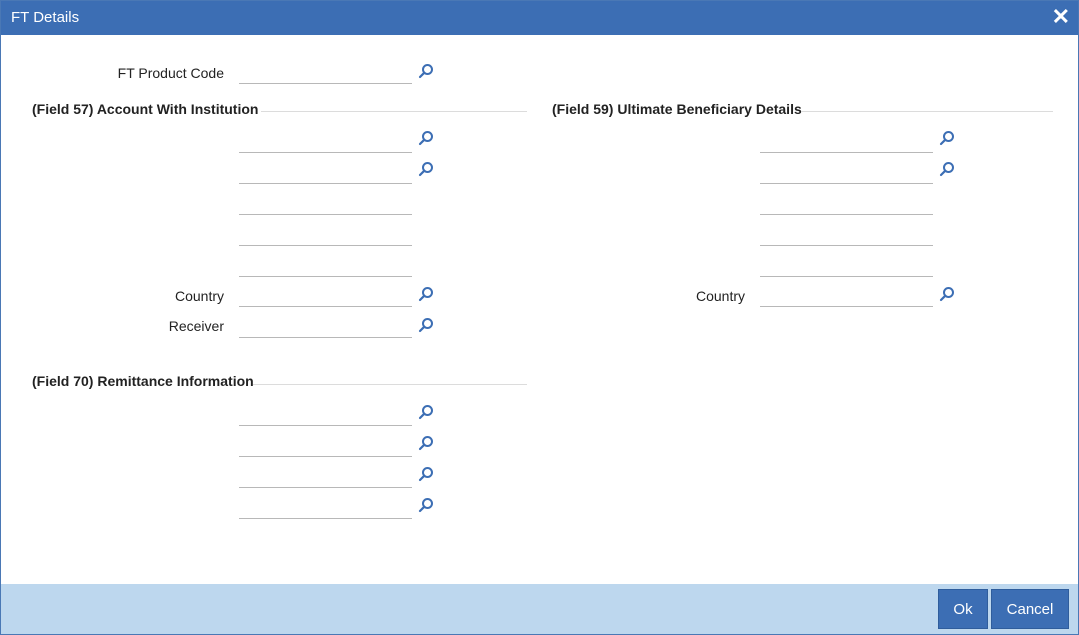 Image resolution: width=1079 pixels, height=635 pixels. What do you see at coordinates (145, 109) in the screenshot?
I see `field57-heading: (Field 57) Account With Institution` at bounding box center [145, 109].